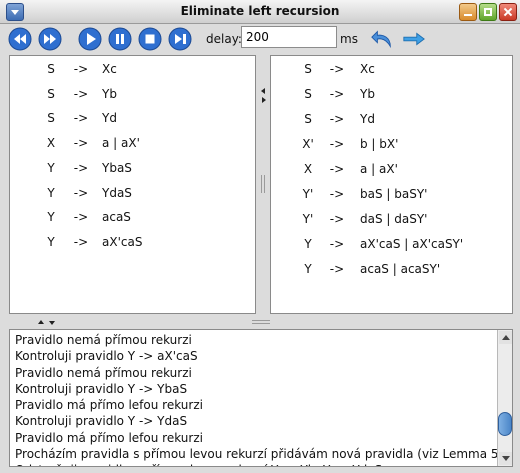  I want to click on collapse-left-icon, so click(263, 91).